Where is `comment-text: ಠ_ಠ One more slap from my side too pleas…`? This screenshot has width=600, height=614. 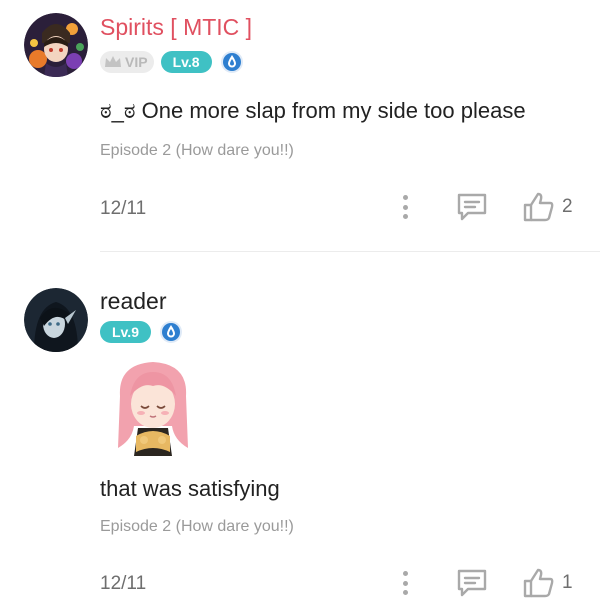 comment-text: ಠ_ಠ One more slap from my side too pleas… is located at coordinates (313, 110).